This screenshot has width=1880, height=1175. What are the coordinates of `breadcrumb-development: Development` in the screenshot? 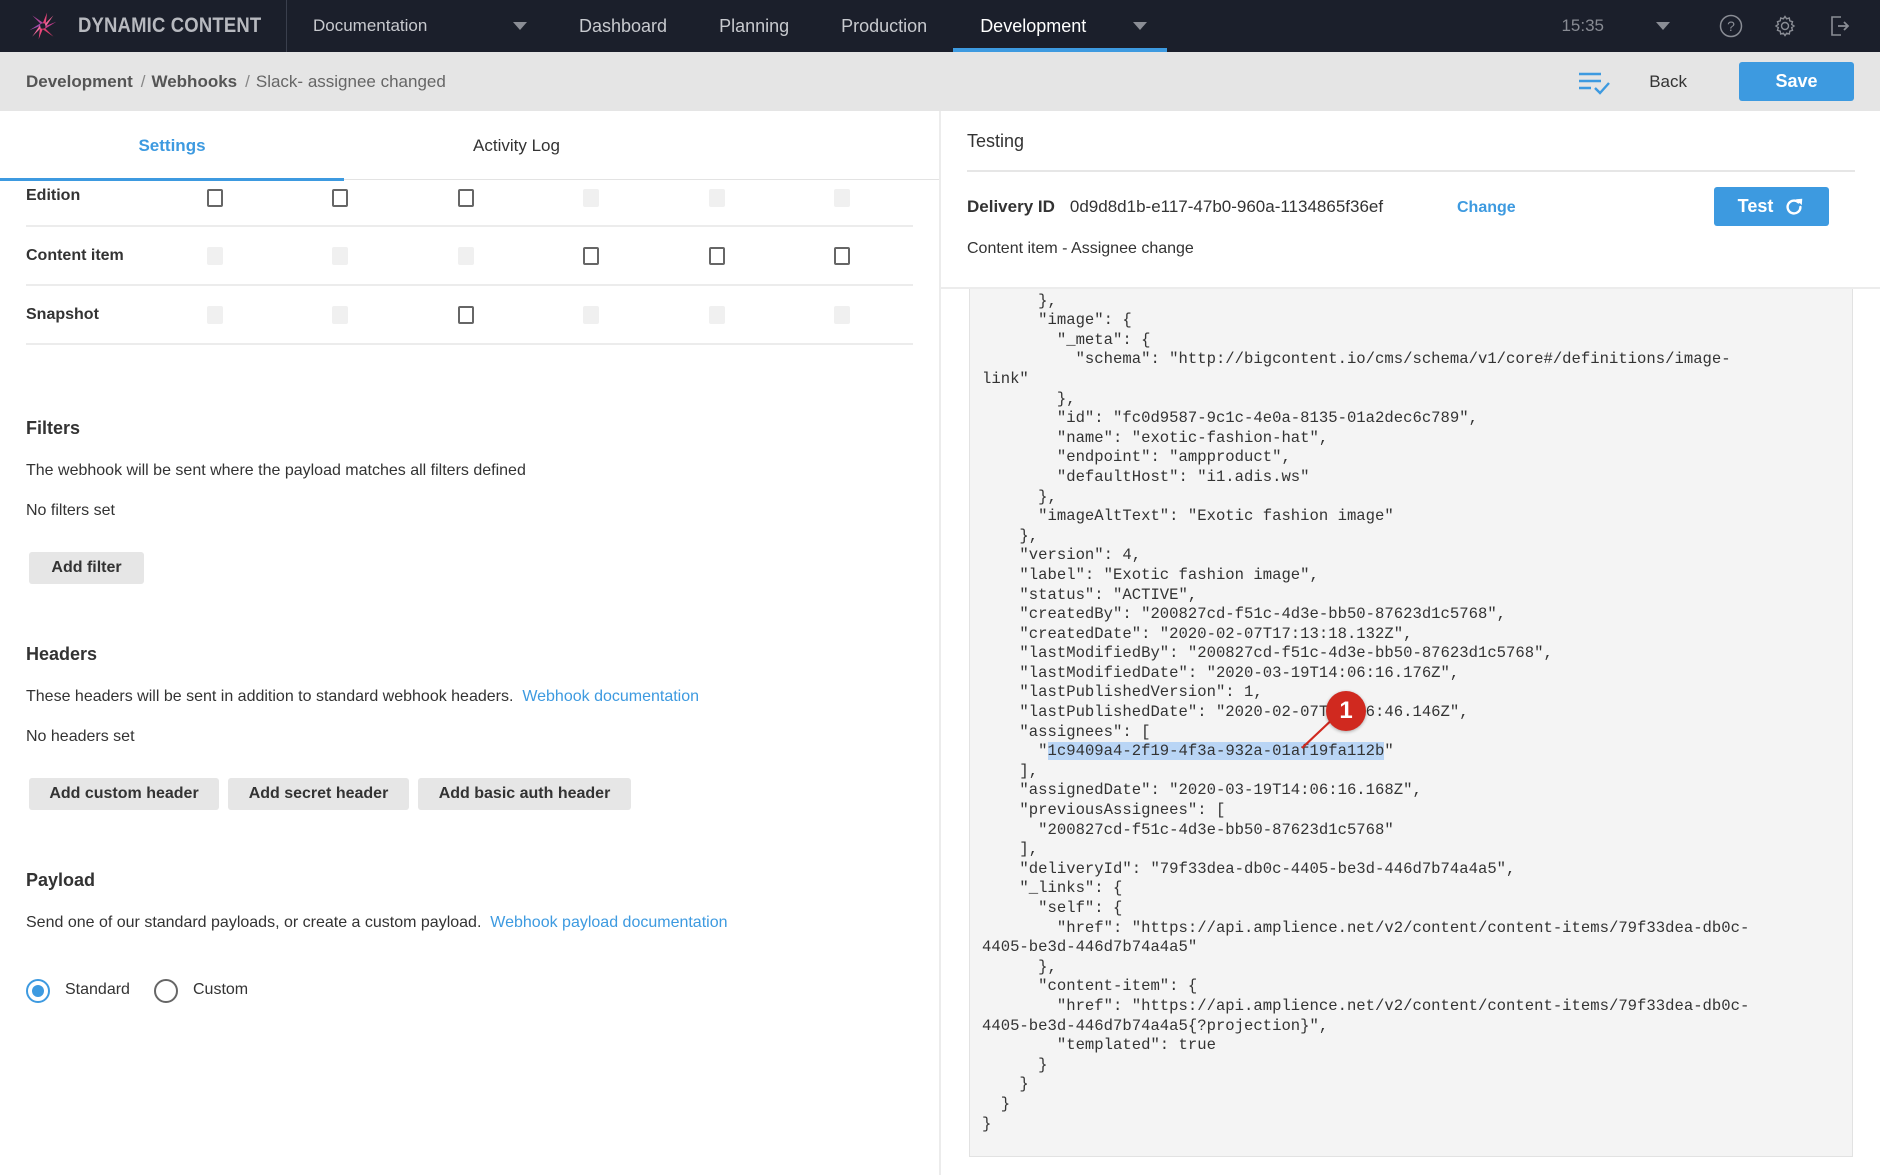 It's located at (79, 82).